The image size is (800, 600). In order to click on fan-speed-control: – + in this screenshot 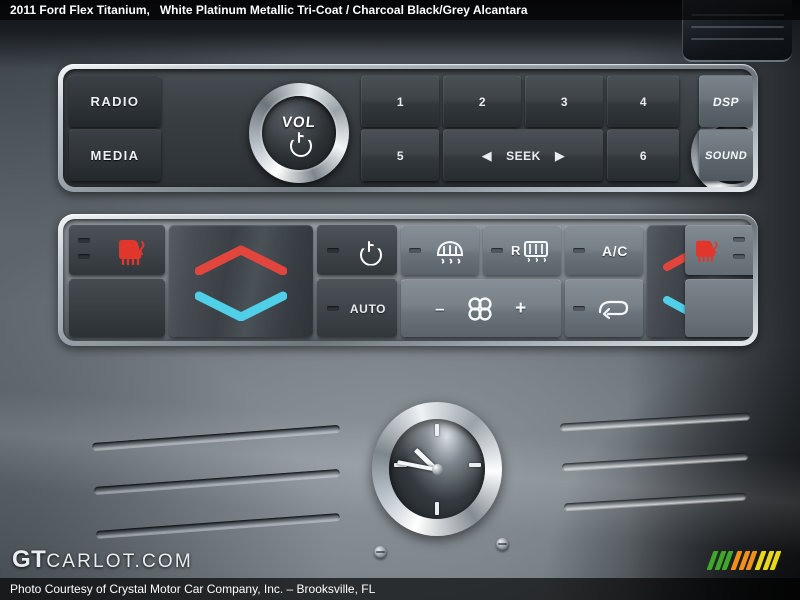, I will do `click(481, 308)`.